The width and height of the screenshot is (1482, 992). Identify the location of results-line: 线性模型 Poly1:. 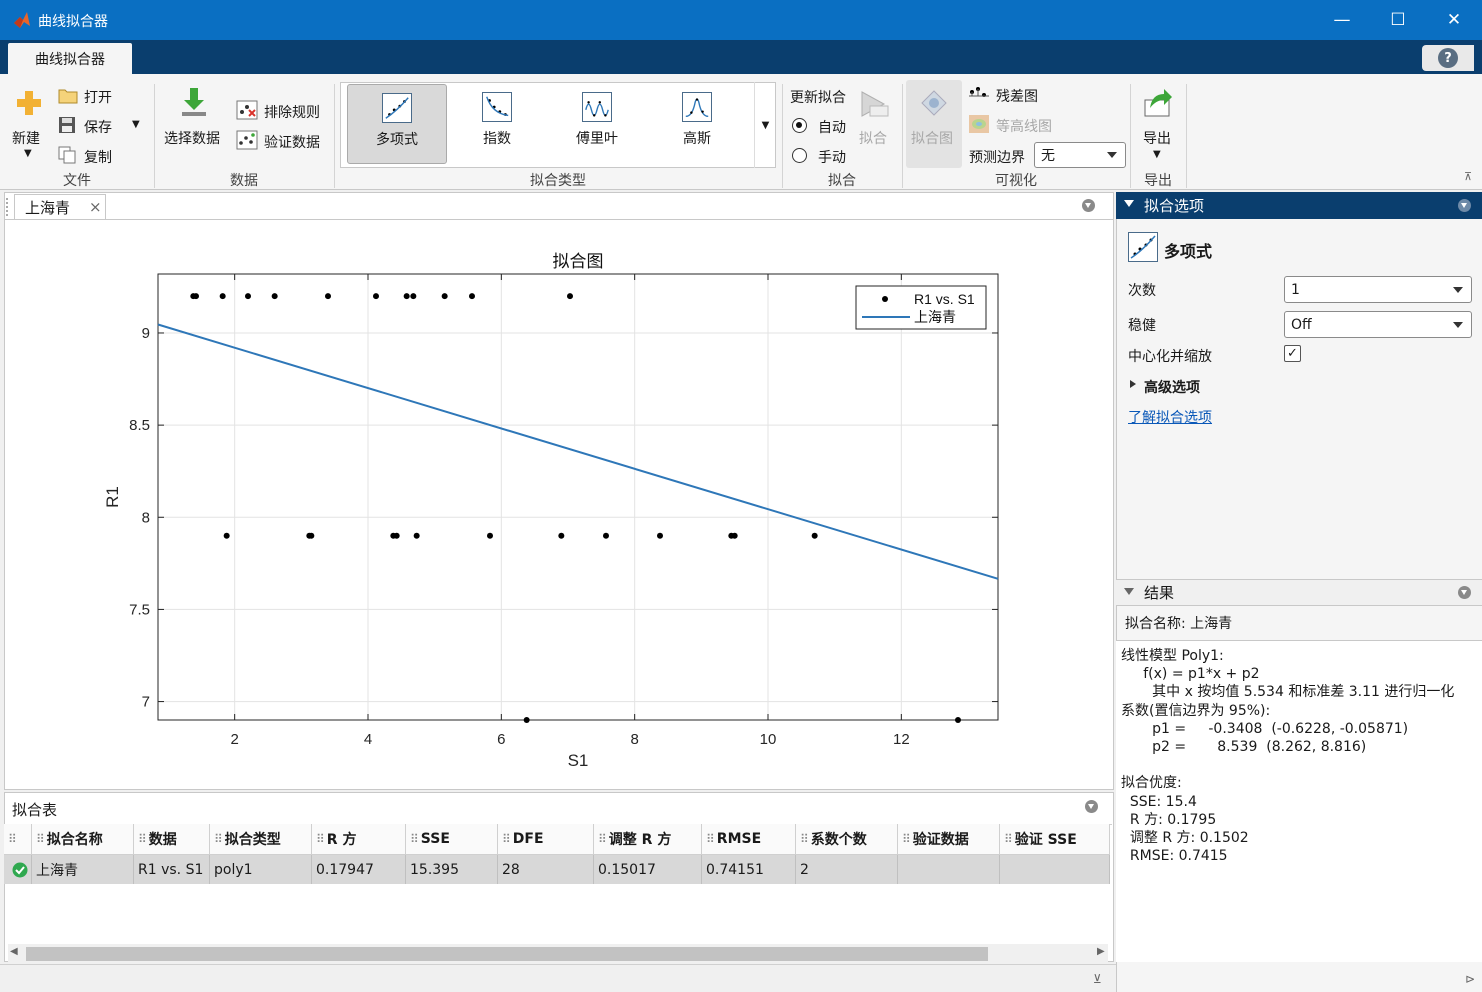
(1172, 656).